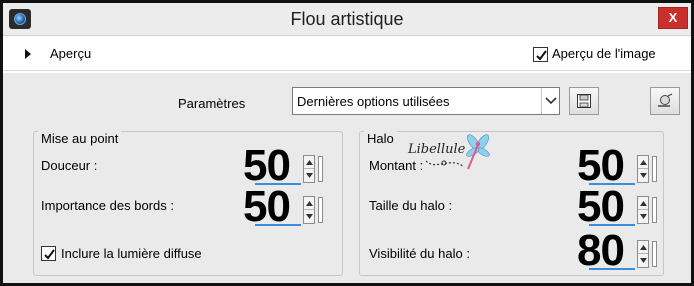  Describe the element at coordinates (69, 165) in the screenshot. I see `douceur-label: Douceur :` at that location.